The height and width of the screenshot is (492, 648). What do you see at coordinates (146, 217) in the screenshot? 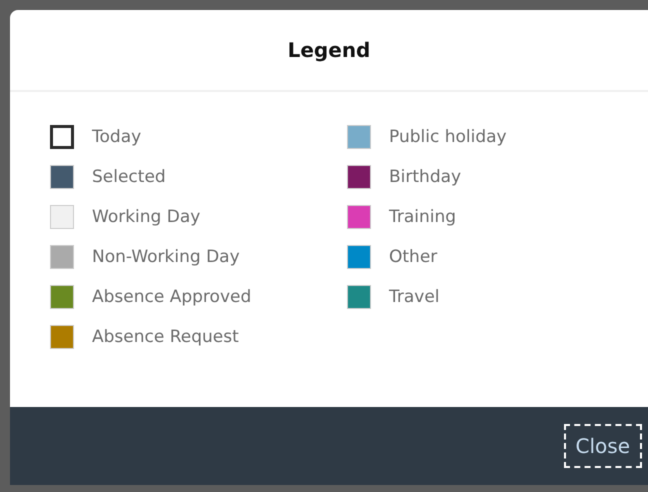
I see `legend-label: Working Day` at bounding box center [146, 217].